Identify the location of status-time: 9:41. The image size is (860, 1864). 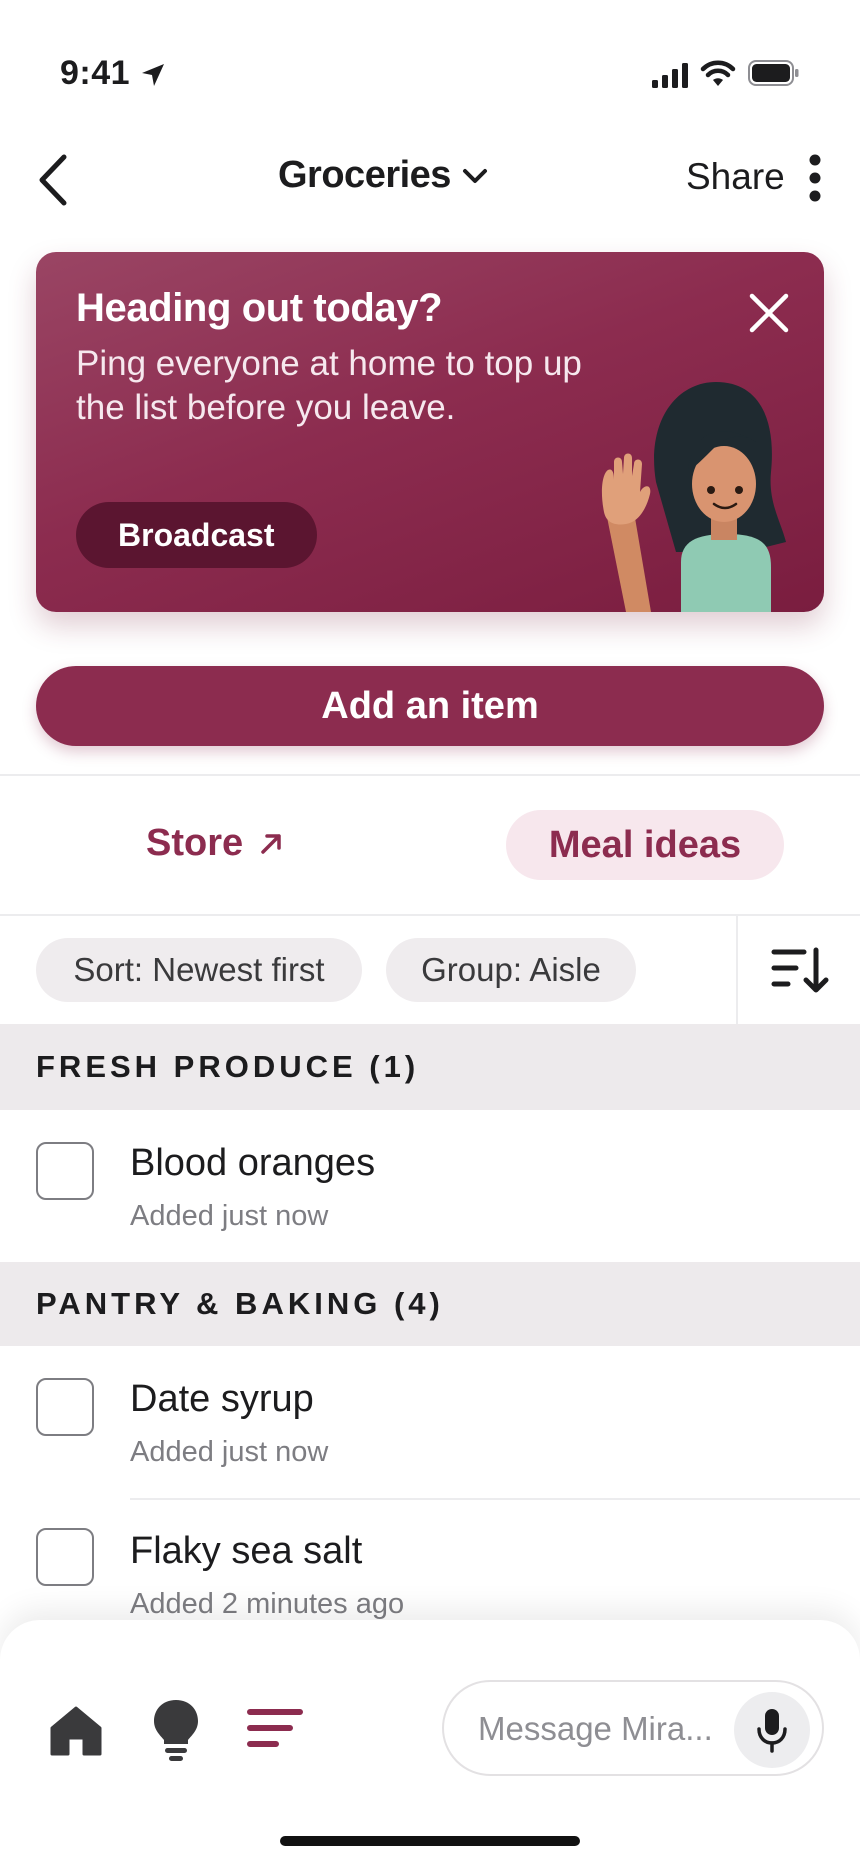
(95, 73).